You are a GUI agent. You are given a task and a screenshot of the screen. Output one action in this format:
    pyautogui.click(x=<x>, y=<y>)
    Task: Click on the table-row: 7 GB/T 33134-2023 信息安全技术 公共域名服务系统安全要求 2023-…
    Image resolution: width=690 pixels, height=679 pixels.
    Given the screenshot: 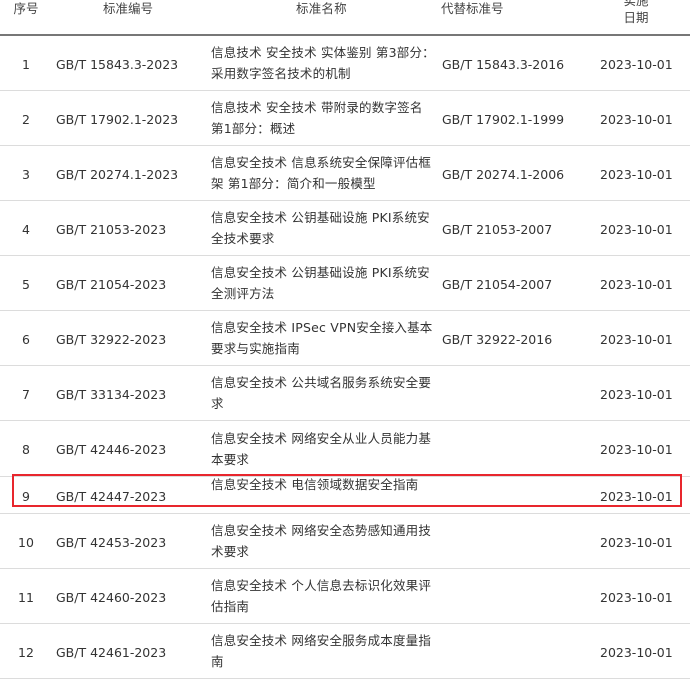 What is the action you would take?
    pyautogui.click(x=345, y=393)
    